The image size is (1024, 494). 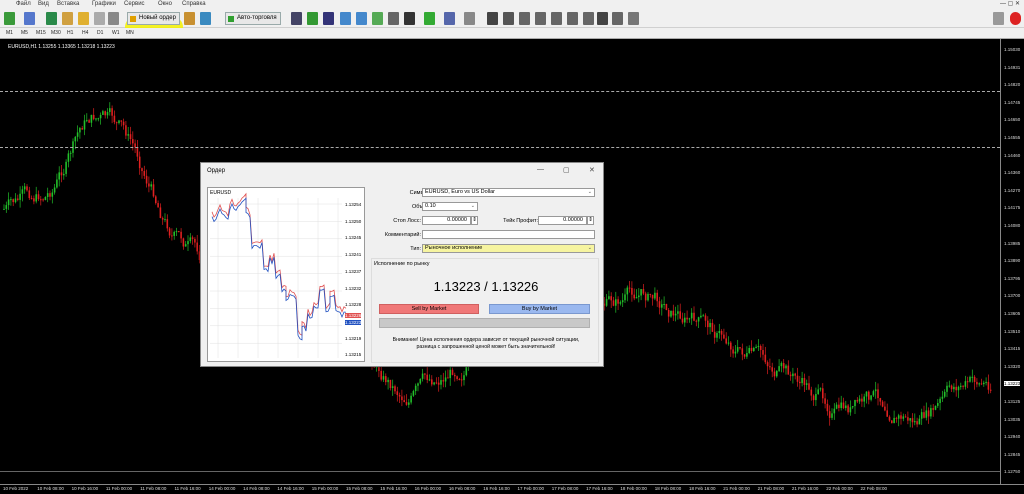 I want to click on label-icon, so click(x=617, y=18).